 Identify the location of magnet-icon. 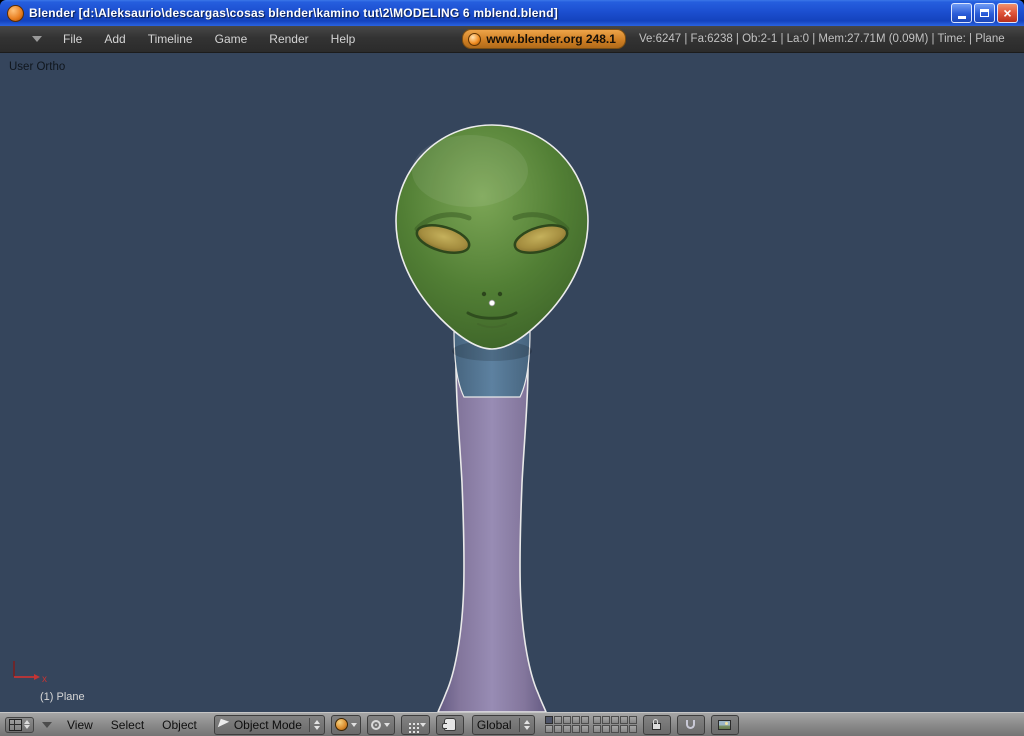
(691, 724).